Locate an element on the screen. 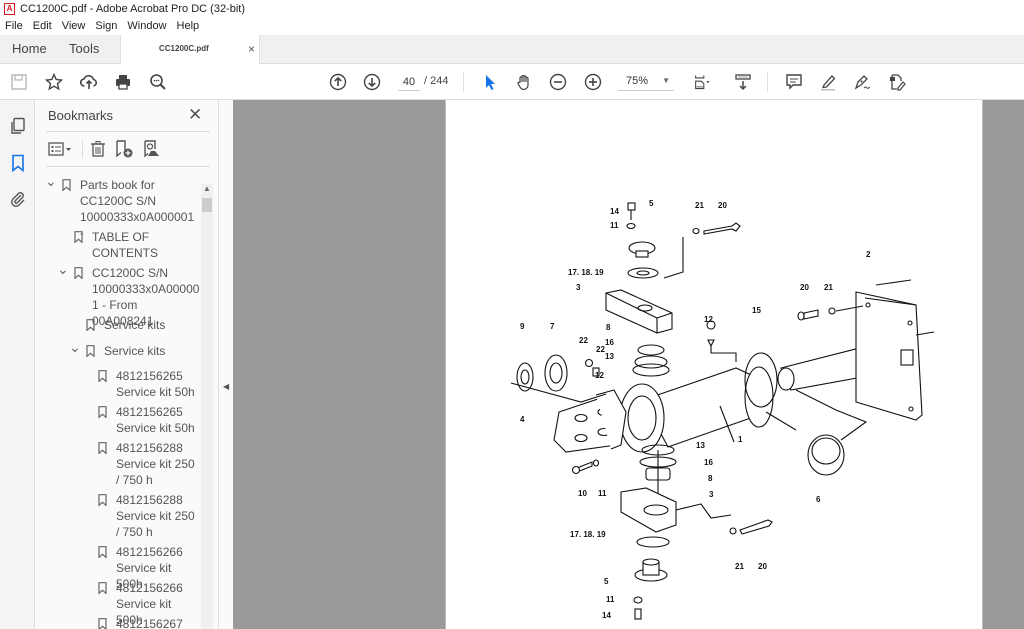 This screenshot has height=629, width=1024. page-total: / 244 is located at coordinates (436, 81).